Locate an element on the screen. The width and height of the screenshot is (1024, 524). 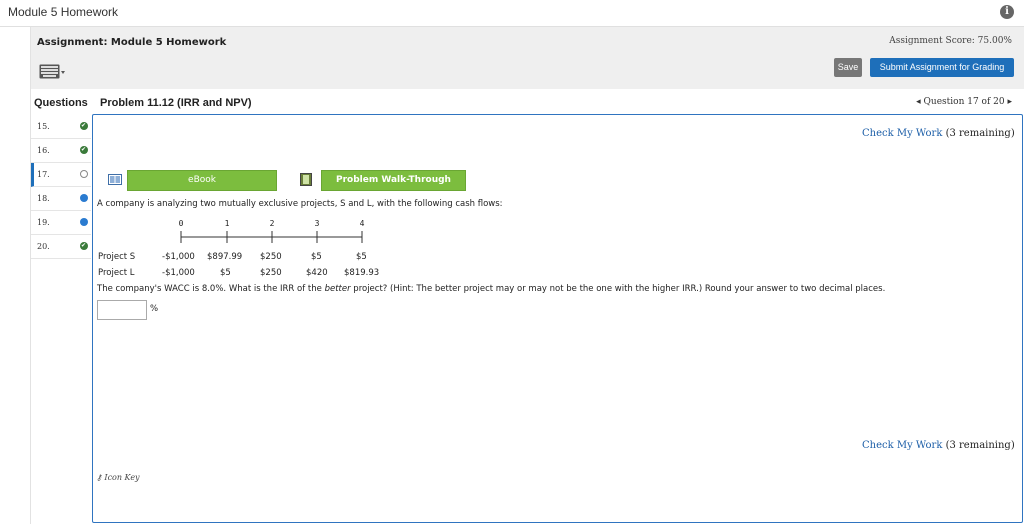
period-label: 0 is located at coordinates (181, 223).